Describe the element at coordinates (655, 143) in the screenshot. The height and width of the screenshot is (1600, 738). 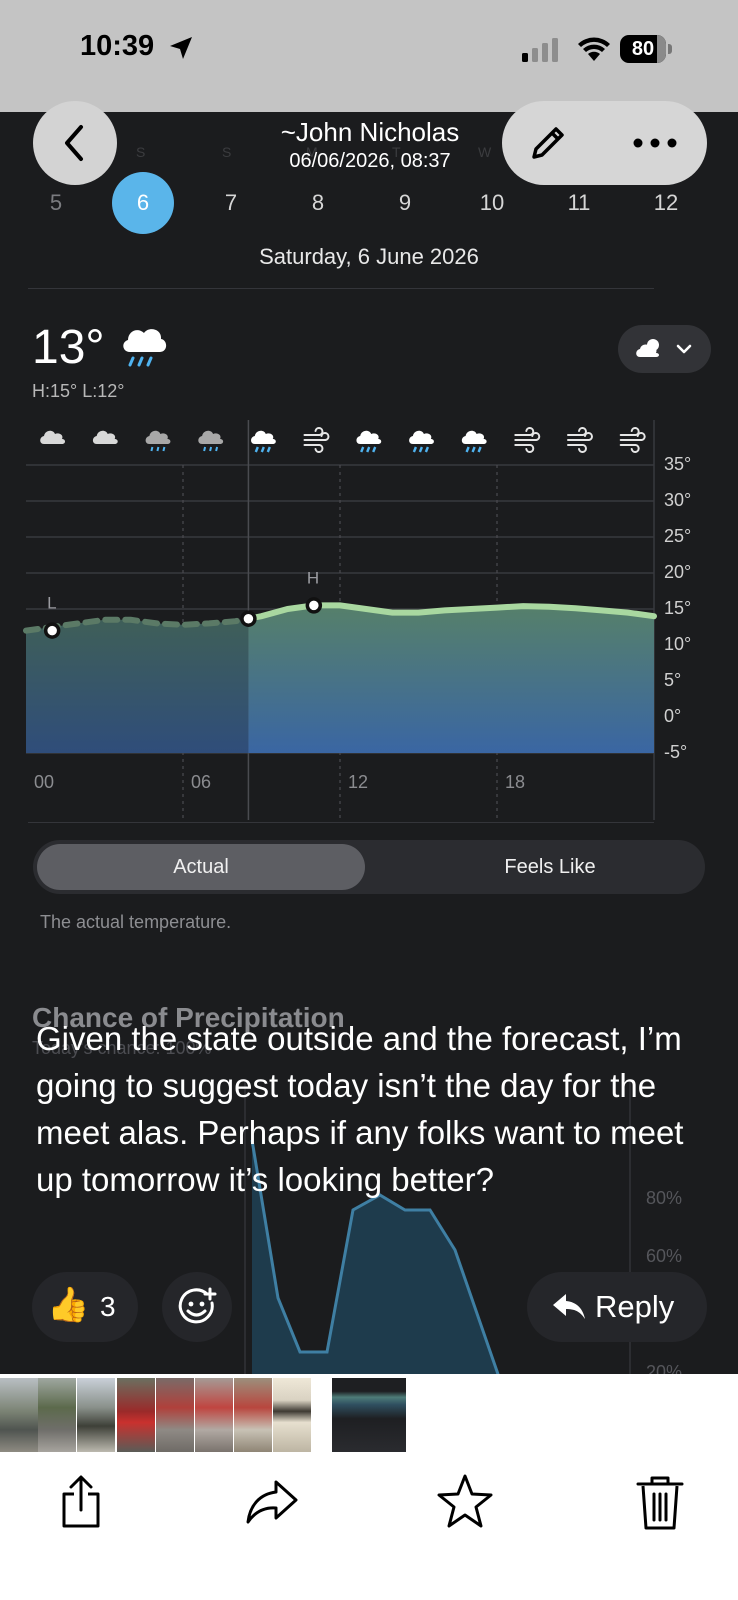
I see `ellipsis-icon` at that location.